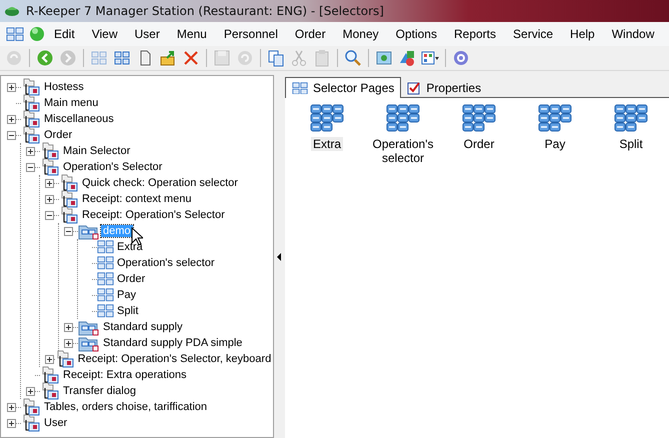 The image size is (669, 438). I want to click on settings-button, so click(461, 58).